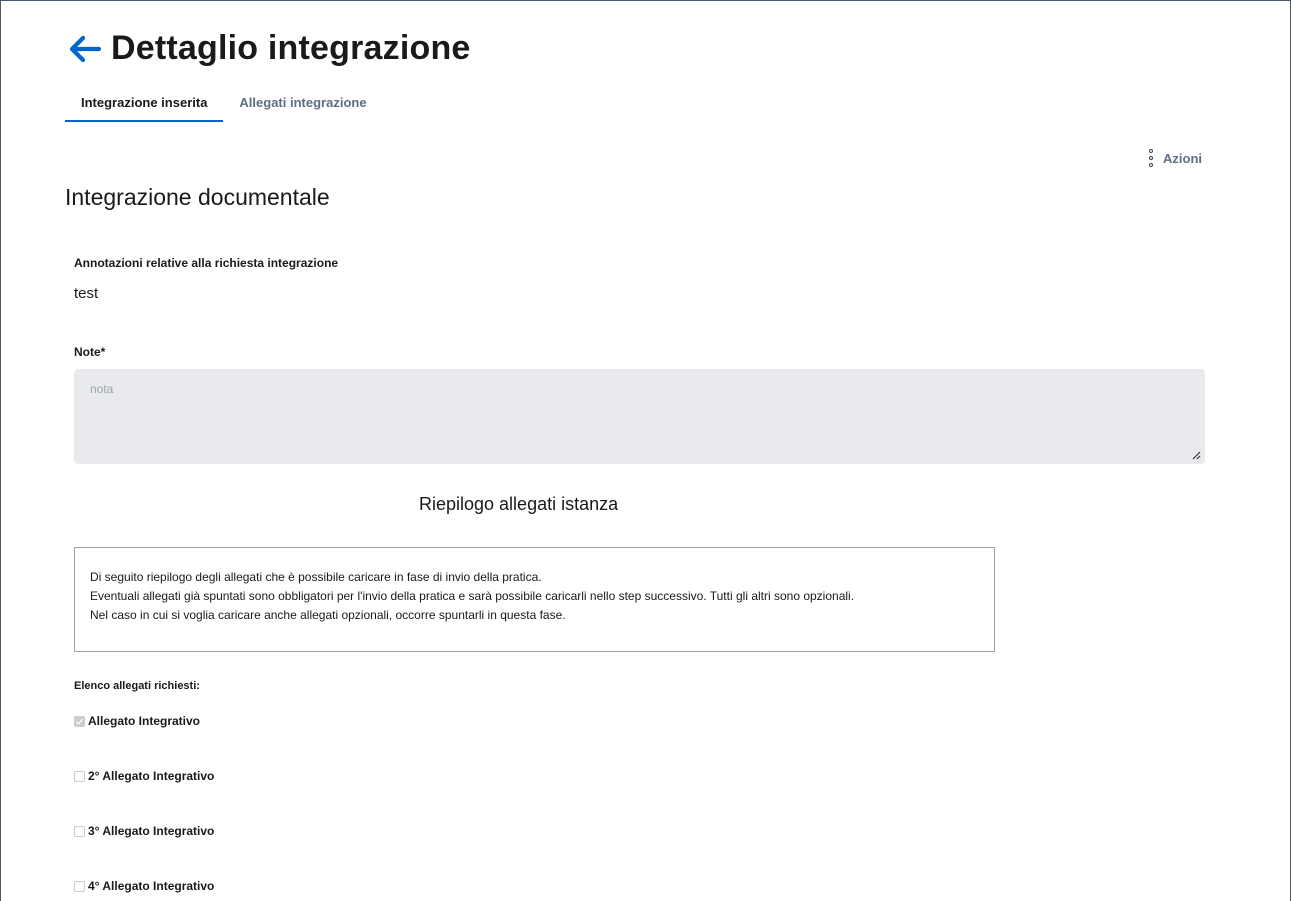  Describe the element at coordinates (86, 293) in the screenshot. I see `annotations-value: test` at that location.